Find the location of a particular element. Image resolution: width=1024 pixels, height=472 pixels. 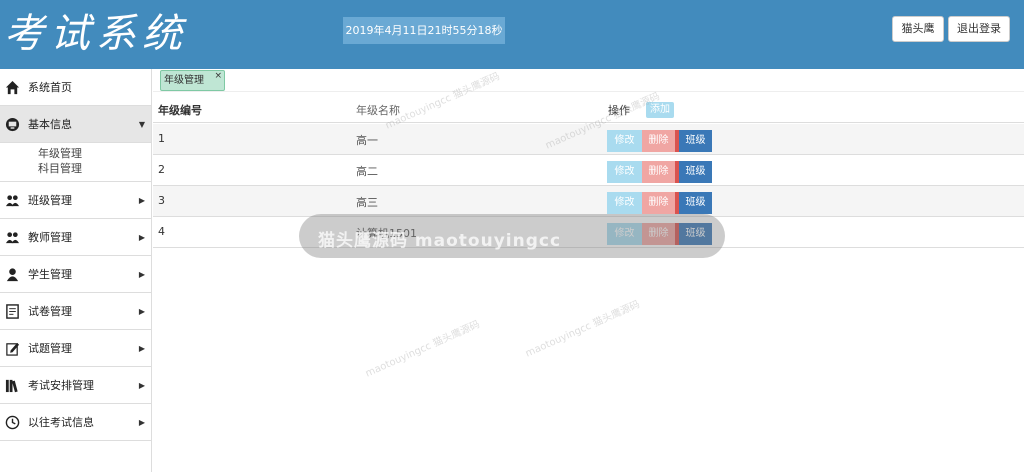

sidebar-item-label: 基本信息 is located at coordinates (50, 124).